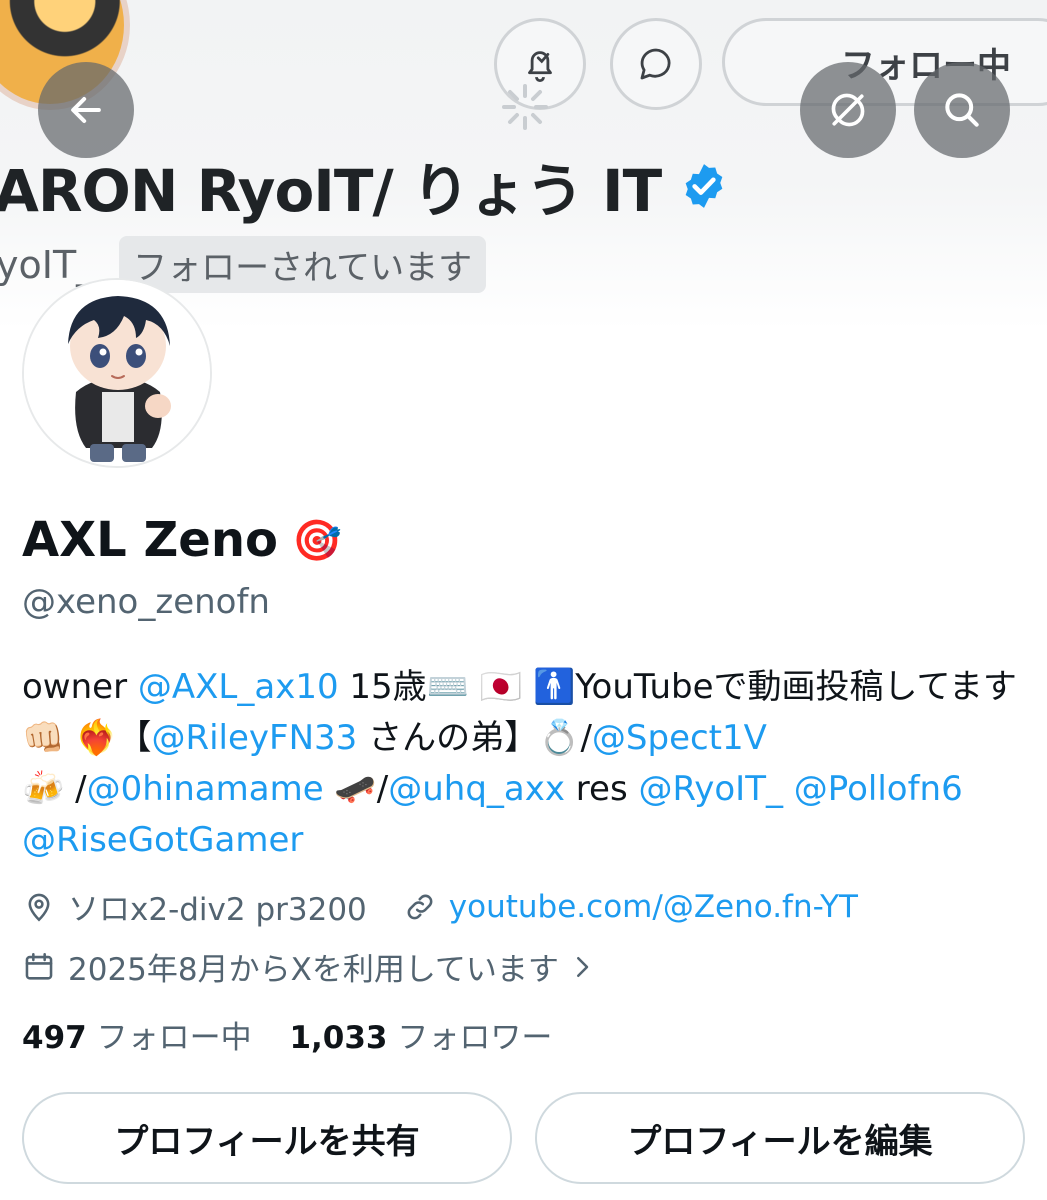  Describe the element at coordinates (476, 789) in the screenshot. I see `bio-mention-link: @uhq_axx` at that location.